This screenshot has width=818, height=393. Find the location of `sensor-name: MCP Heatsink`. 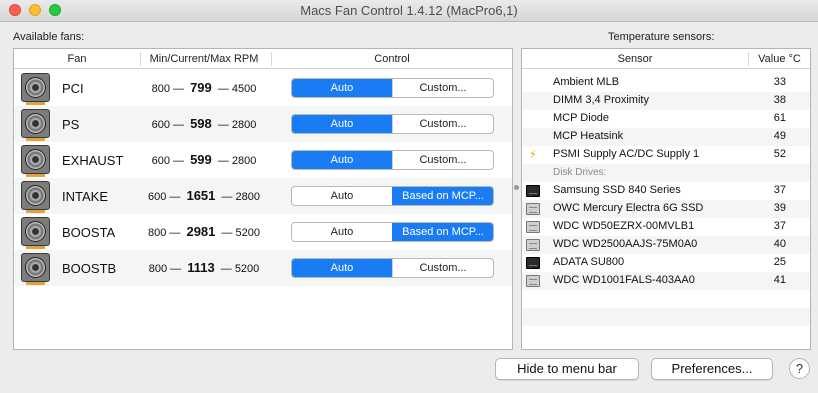

sensor-name: MCP Heatsink is located at coordinates (588, 136).